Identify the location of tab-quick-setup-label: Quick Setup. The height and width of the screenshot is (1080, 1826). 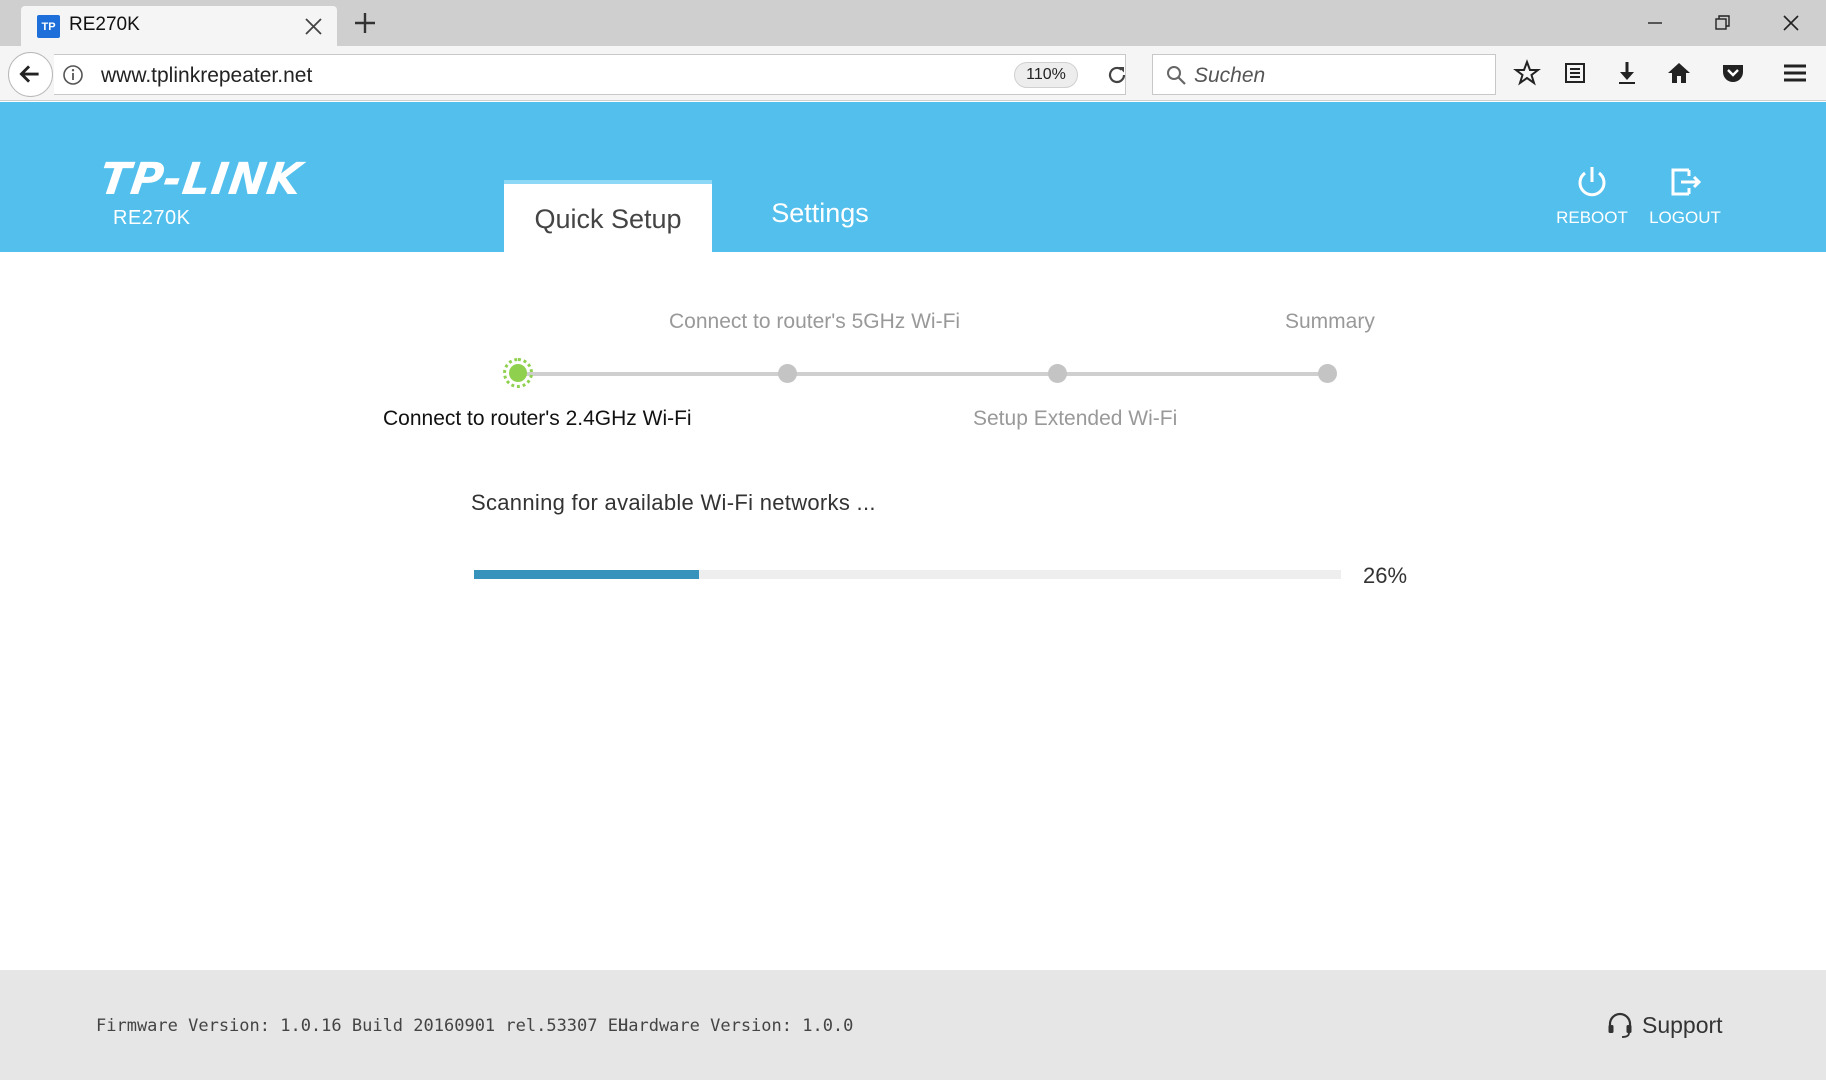
(608, 219).